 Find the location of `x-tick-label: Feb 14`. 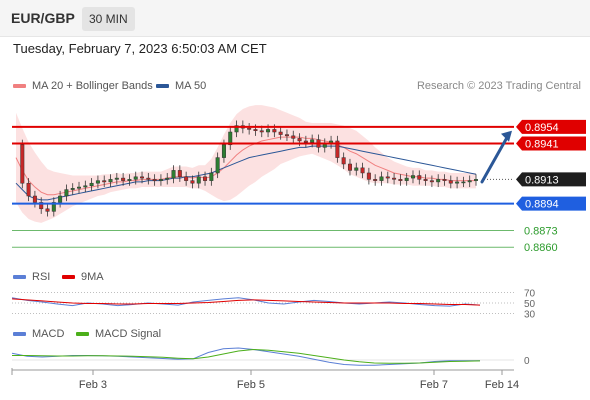

x-tick-label: Feb 14 is located at coordinates (502, 385).